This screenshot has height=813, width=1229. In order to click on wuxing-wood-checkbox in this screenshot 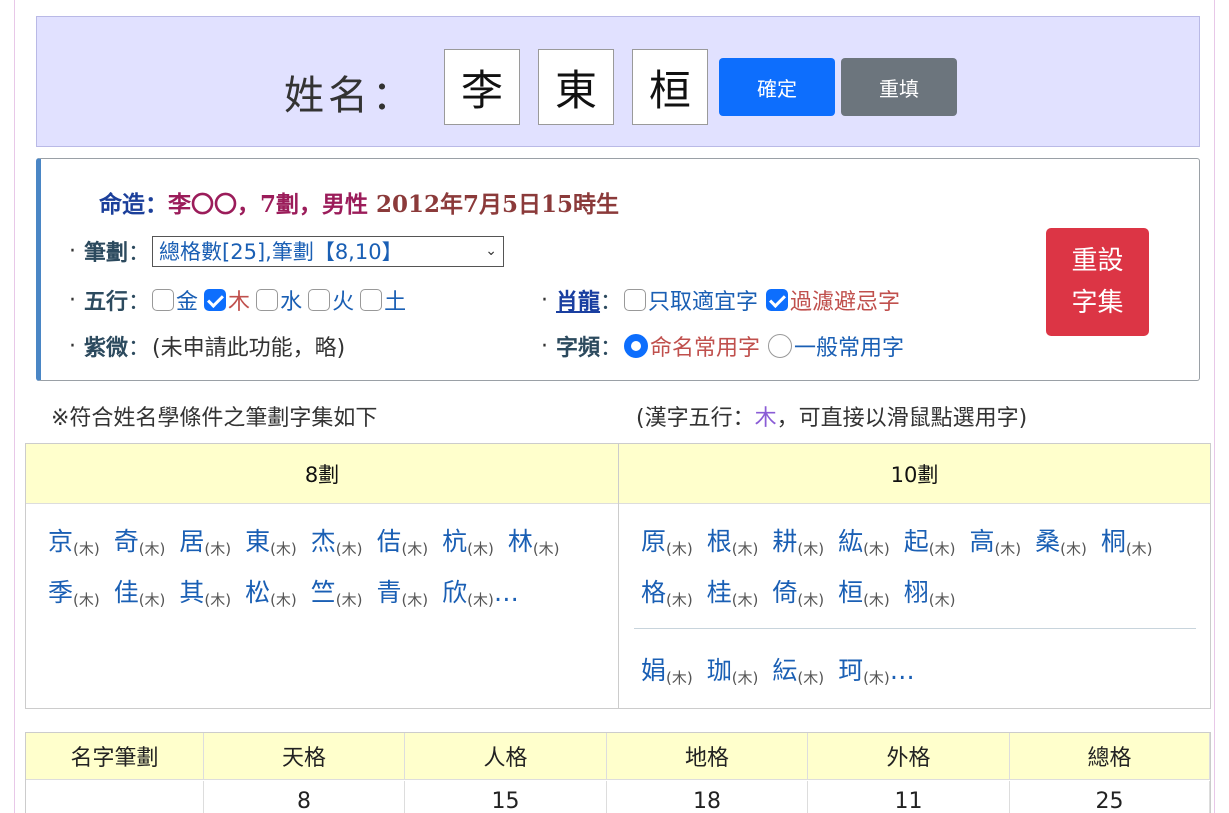, I will do `click(215, 300)`.